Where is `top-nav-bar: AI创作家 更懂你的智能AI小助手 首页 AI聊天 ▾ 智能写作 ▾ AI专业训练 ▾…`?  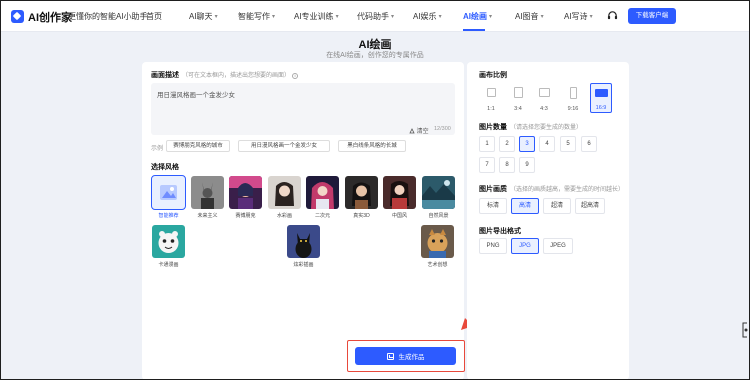
top-nav-bar: AI创作家 更懂你的智能AI小助手 首页 AI聊天 ▾ 智能写作 ▾ AI专业训练 ▾… is located at coordinates (375, 16).